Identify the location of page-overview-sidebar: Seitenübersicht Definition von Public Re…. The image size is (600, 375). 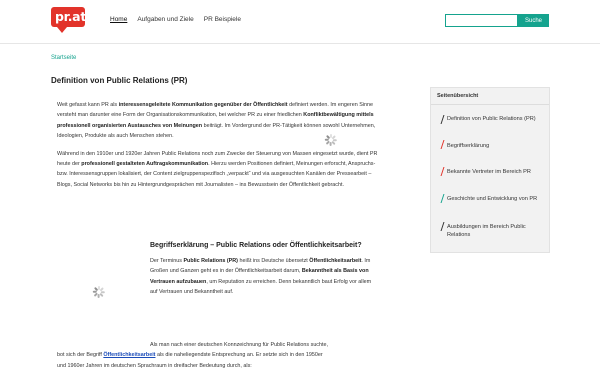
(490, 170).